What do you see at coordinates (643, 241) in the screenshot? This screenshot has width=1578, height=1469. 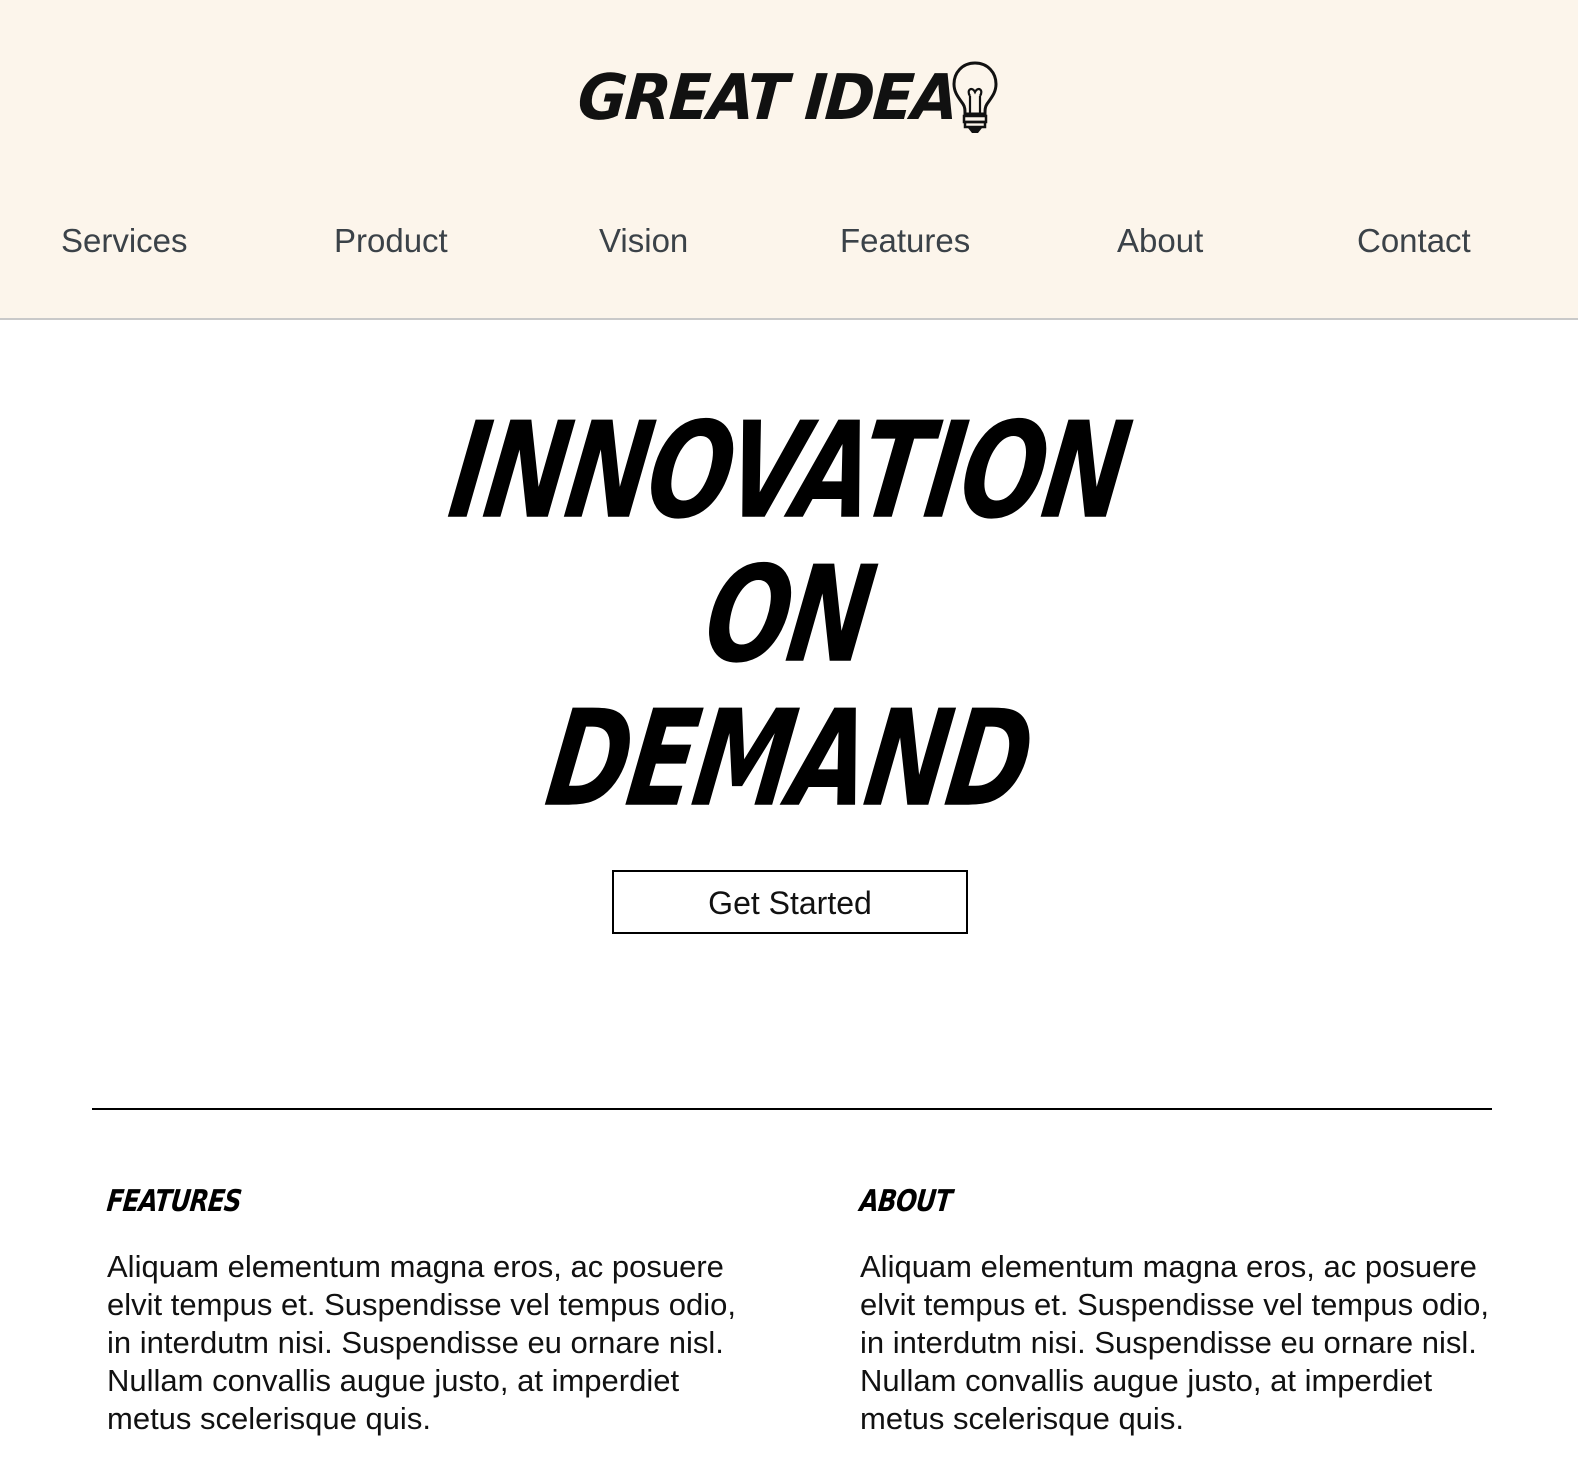 I see `nav-item-vision: Vision` at bounding box center [643, 241].